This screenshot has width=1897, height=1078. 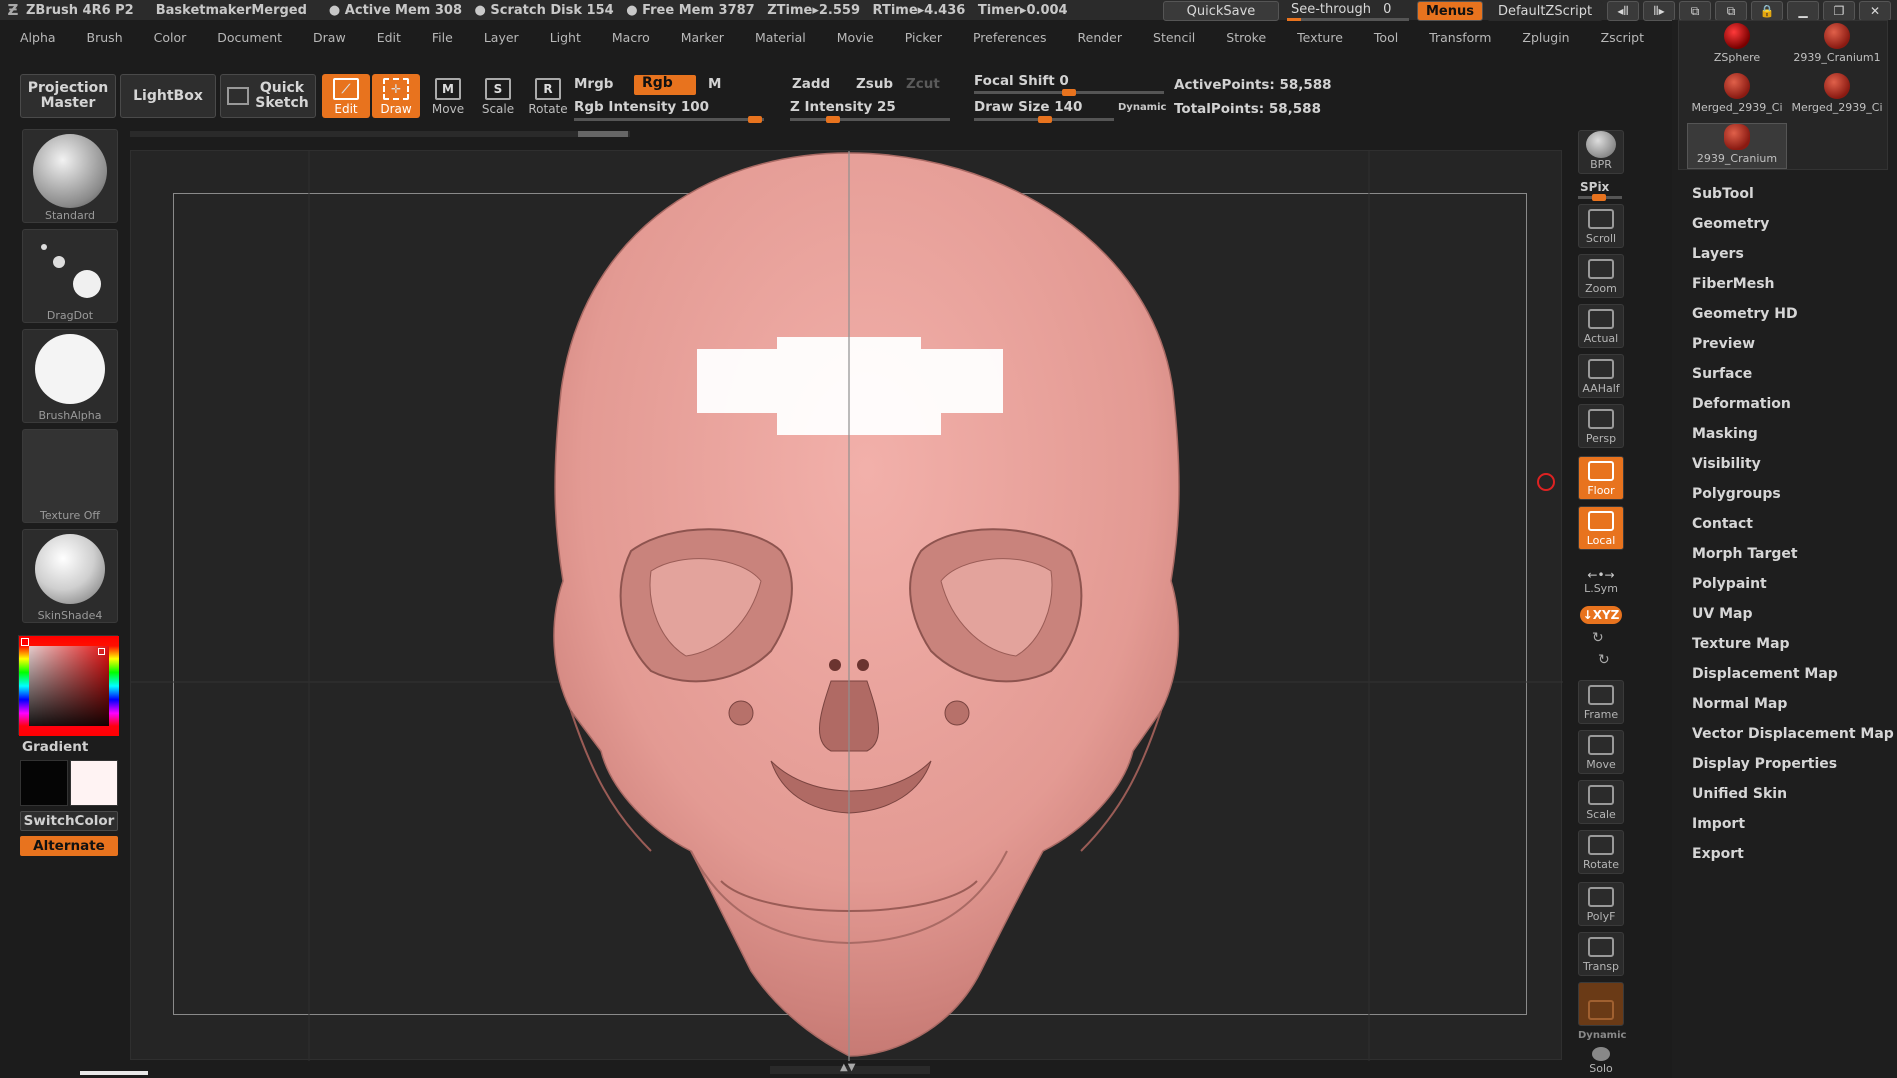 What do you see at coordinates (1604, 660) in the screenshot?
I see `rotate-z-icon: ↻` at bounding box center [1604, 660].